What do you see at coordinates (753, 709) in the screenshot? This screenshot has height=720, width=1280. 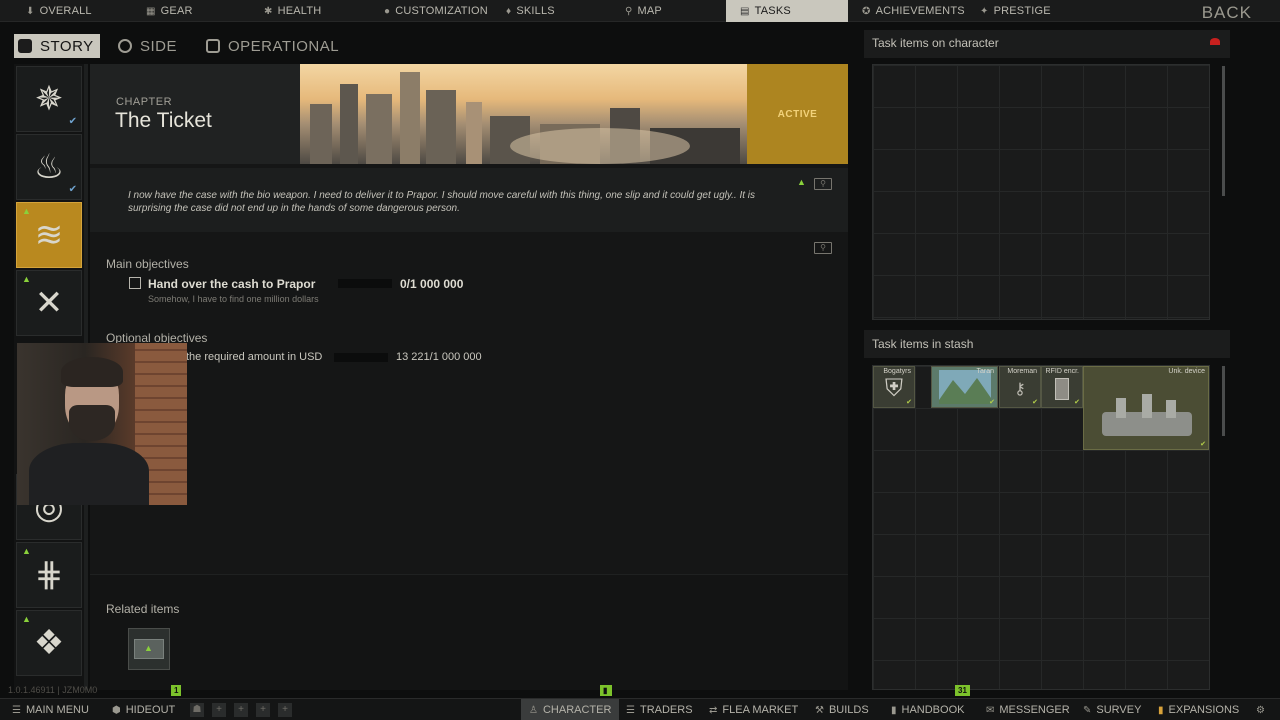 I see `flea-market-button: ⇄ FLEA MARKET` at bounding box center [753, 709].